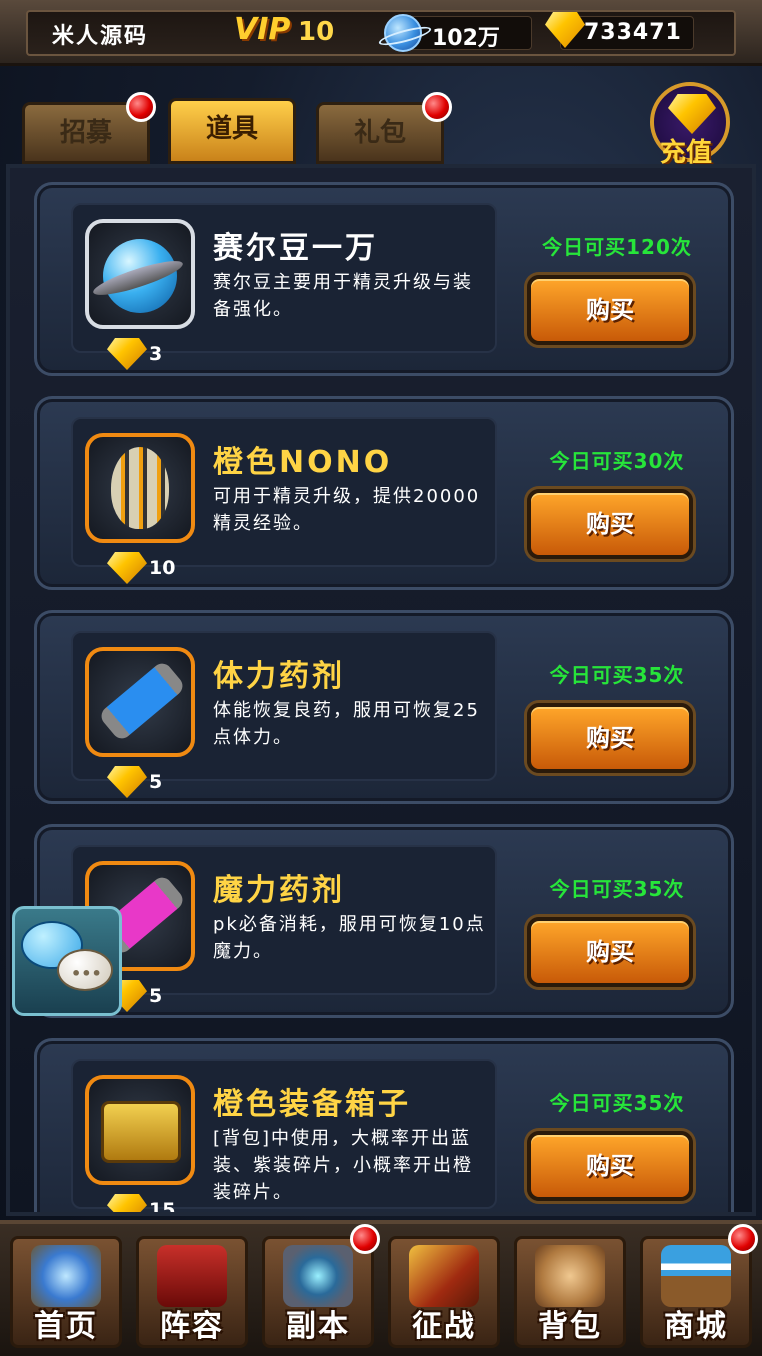 This screenshot has height=1356, width=762. What do you see at coordinates (162, 568) in the screenshot?
I see `item-price-value: 10` at bounding box center [162, 568].